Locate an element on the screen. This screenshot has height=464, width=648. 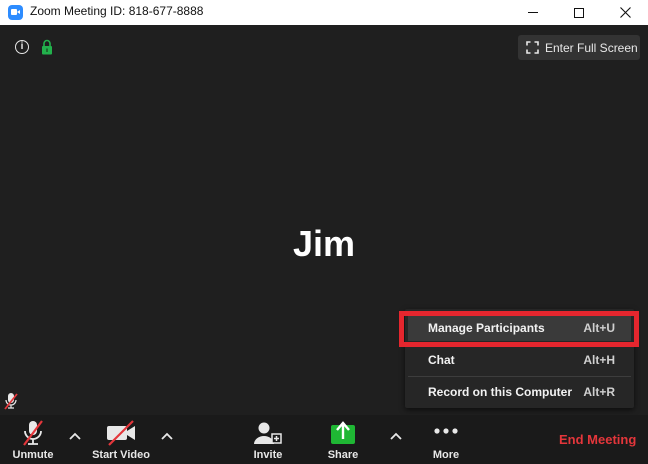
close-icon is located at coordinates (625, 12).